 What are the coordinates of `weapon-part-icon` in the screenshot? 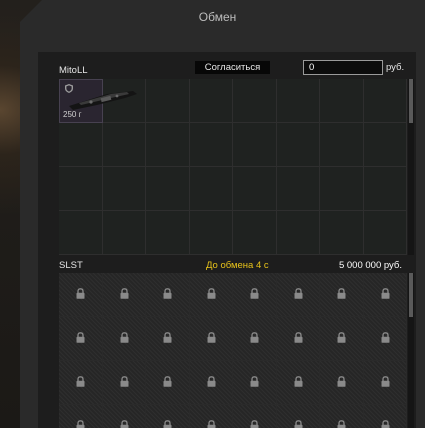 It's located at (103, 100).